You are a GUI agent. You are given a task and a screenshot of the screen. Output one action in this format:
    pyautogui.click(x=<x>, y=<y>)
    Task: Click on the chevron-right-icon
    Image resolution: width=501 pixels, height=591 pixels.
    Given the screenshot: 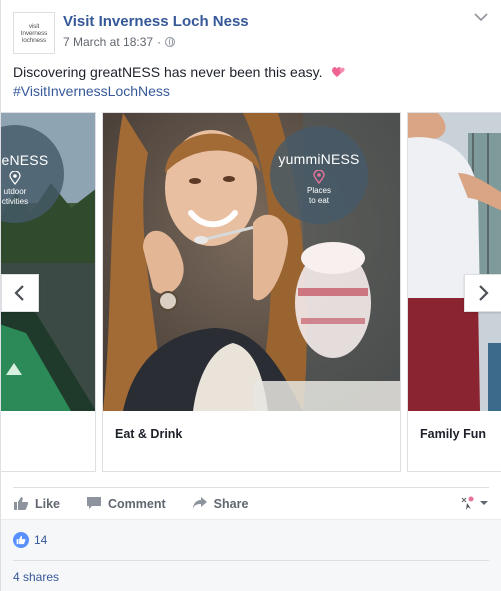 What is the action you would take?
    pyautogui.click(x=484, y=293)
    